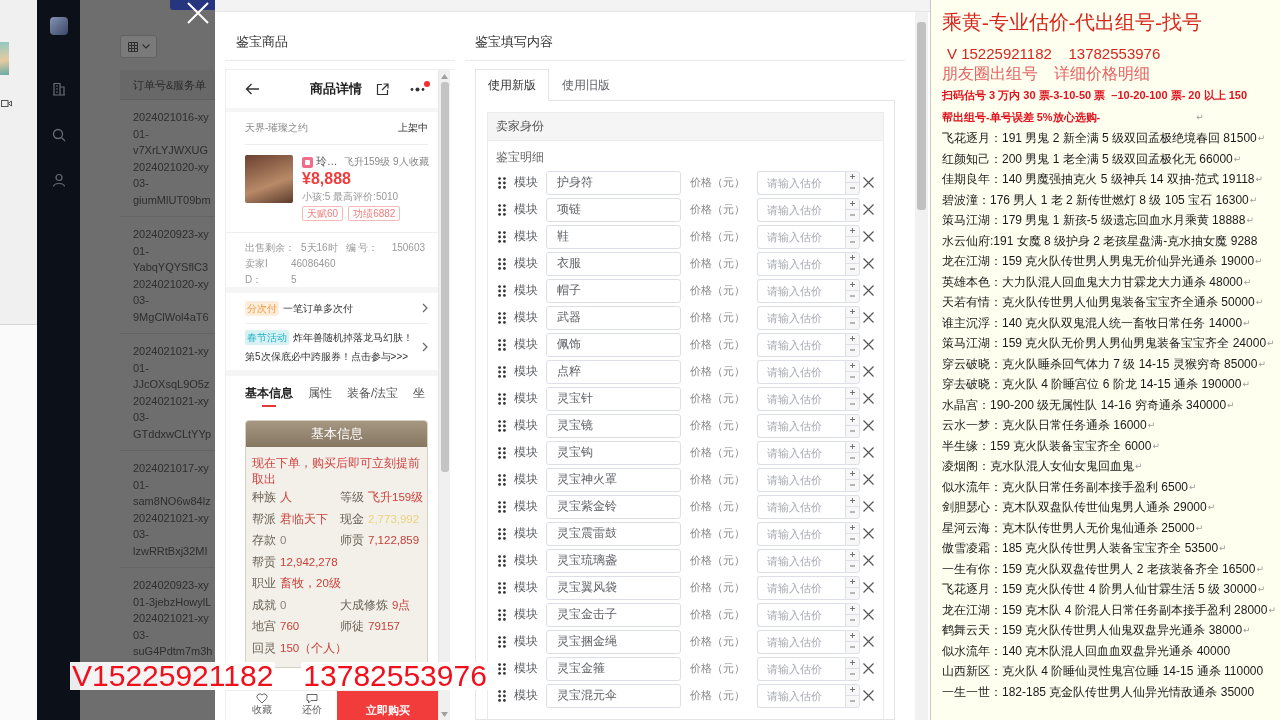 The width and height of the screenshot is (1280, 720). I want to click on module-input: 佩饰, so click(613, 344).